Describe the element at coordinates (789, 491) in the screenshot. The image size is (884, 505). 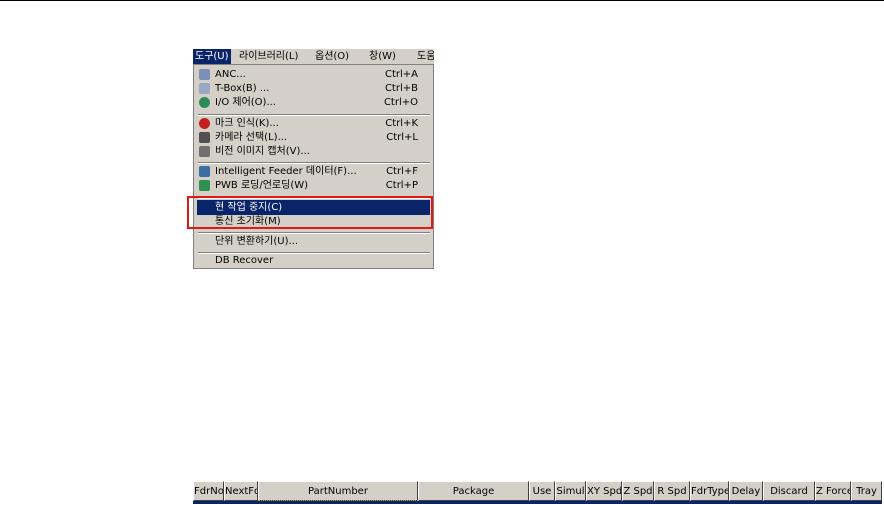
I see `column-header-discard: Discard` at that location.